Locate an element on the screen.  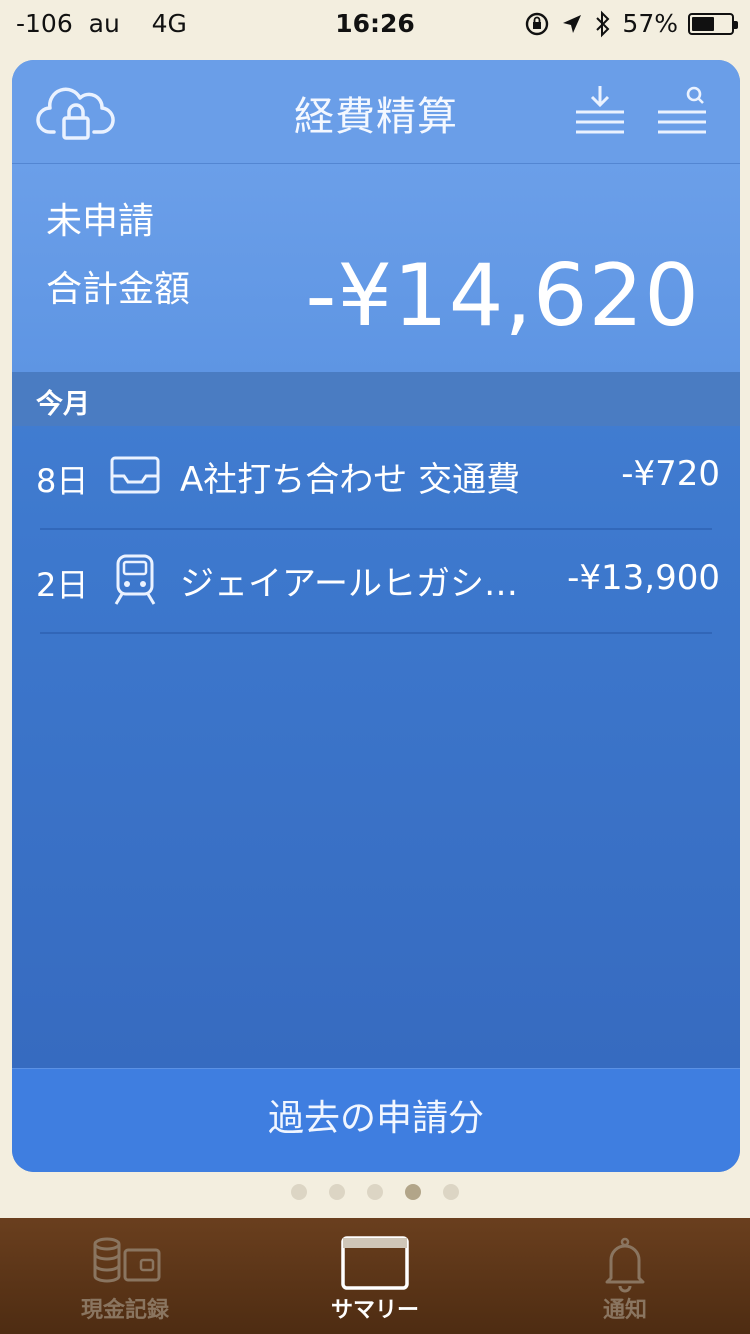
expense-amount: -¥720 is located at coordinates (670, 474).